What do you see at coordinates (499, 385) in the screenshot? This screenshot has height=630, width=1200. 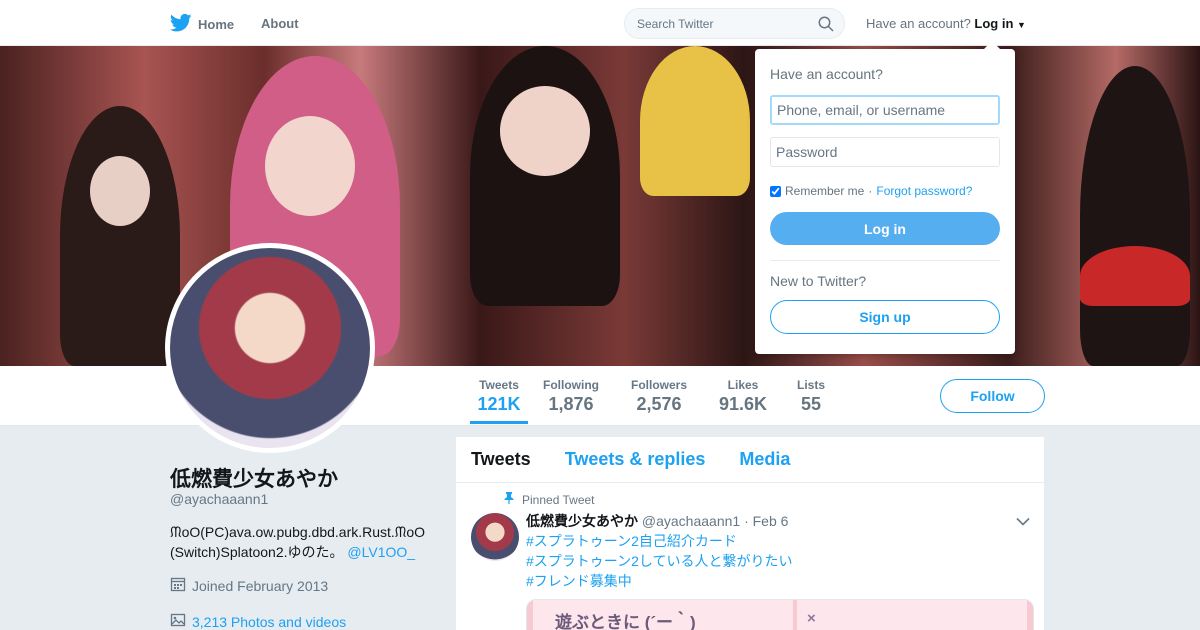 I see `stat-label: Tweets` at bounding box center [499, 385].